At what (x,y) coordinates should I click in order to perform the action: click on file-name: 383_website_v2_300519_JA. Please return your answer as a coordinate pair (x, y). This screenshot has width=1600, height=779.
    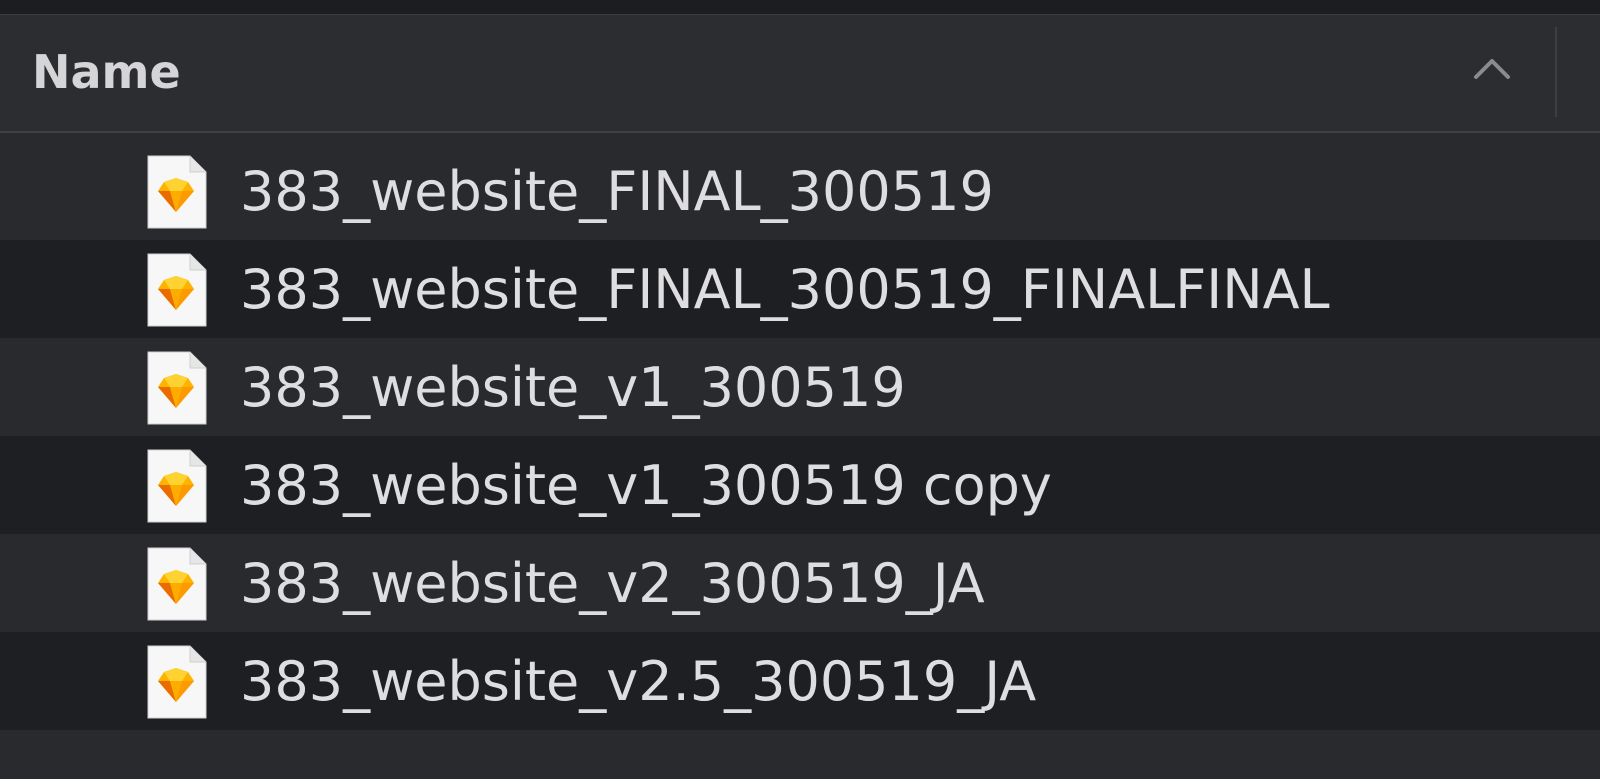
    Looking at the image, I should click on (612, 583).